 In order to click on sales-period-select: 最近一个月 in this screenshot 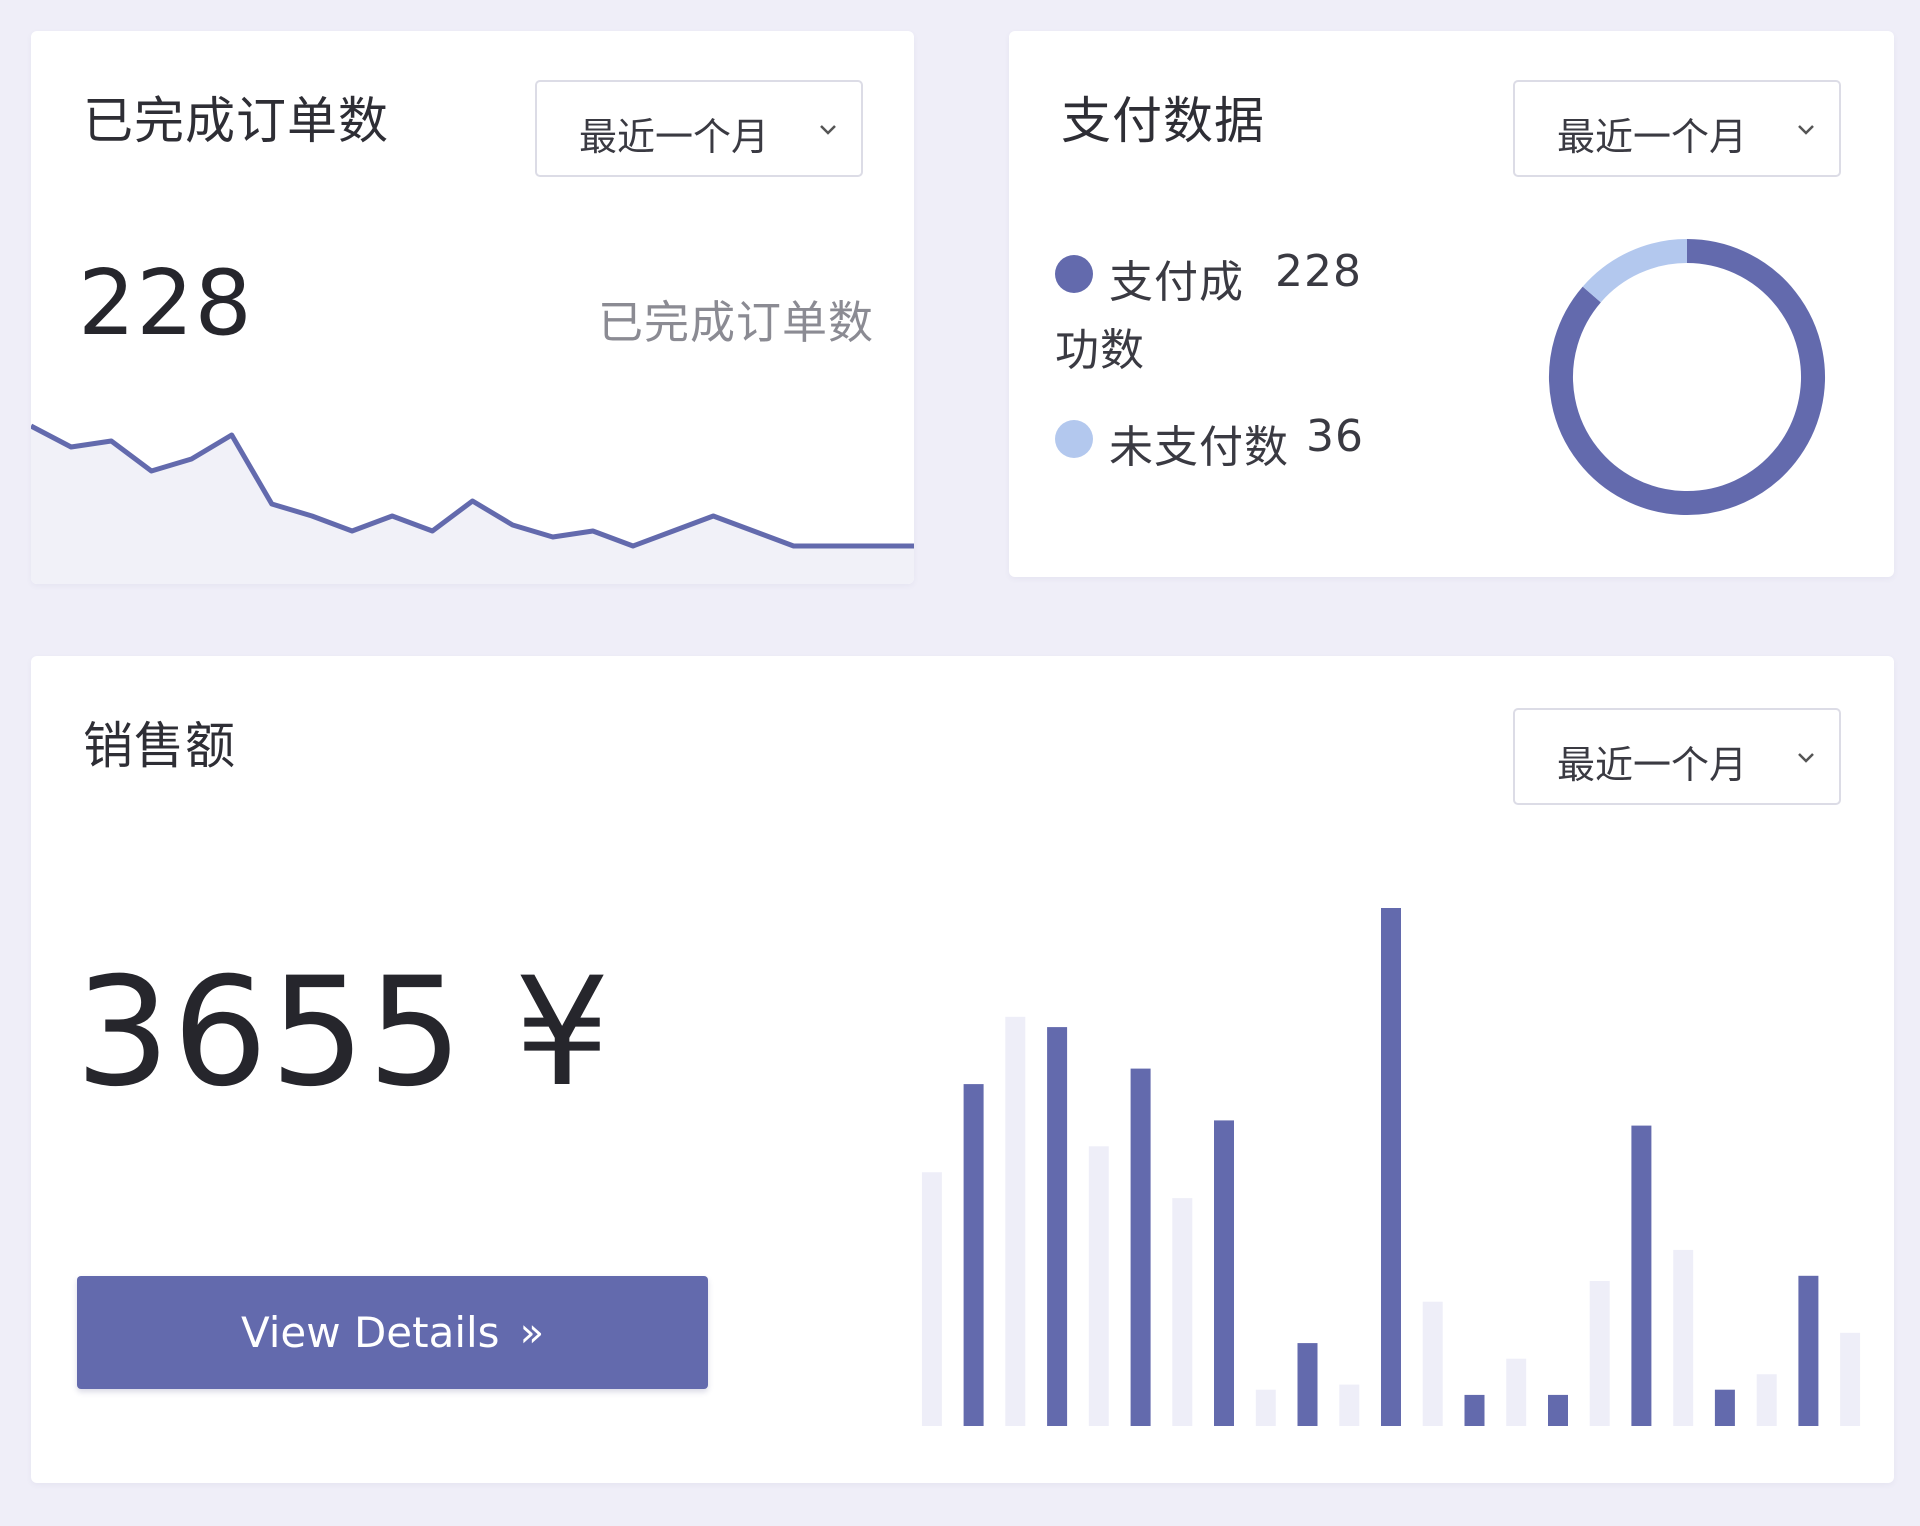, I will do `click(1677, 756)`.